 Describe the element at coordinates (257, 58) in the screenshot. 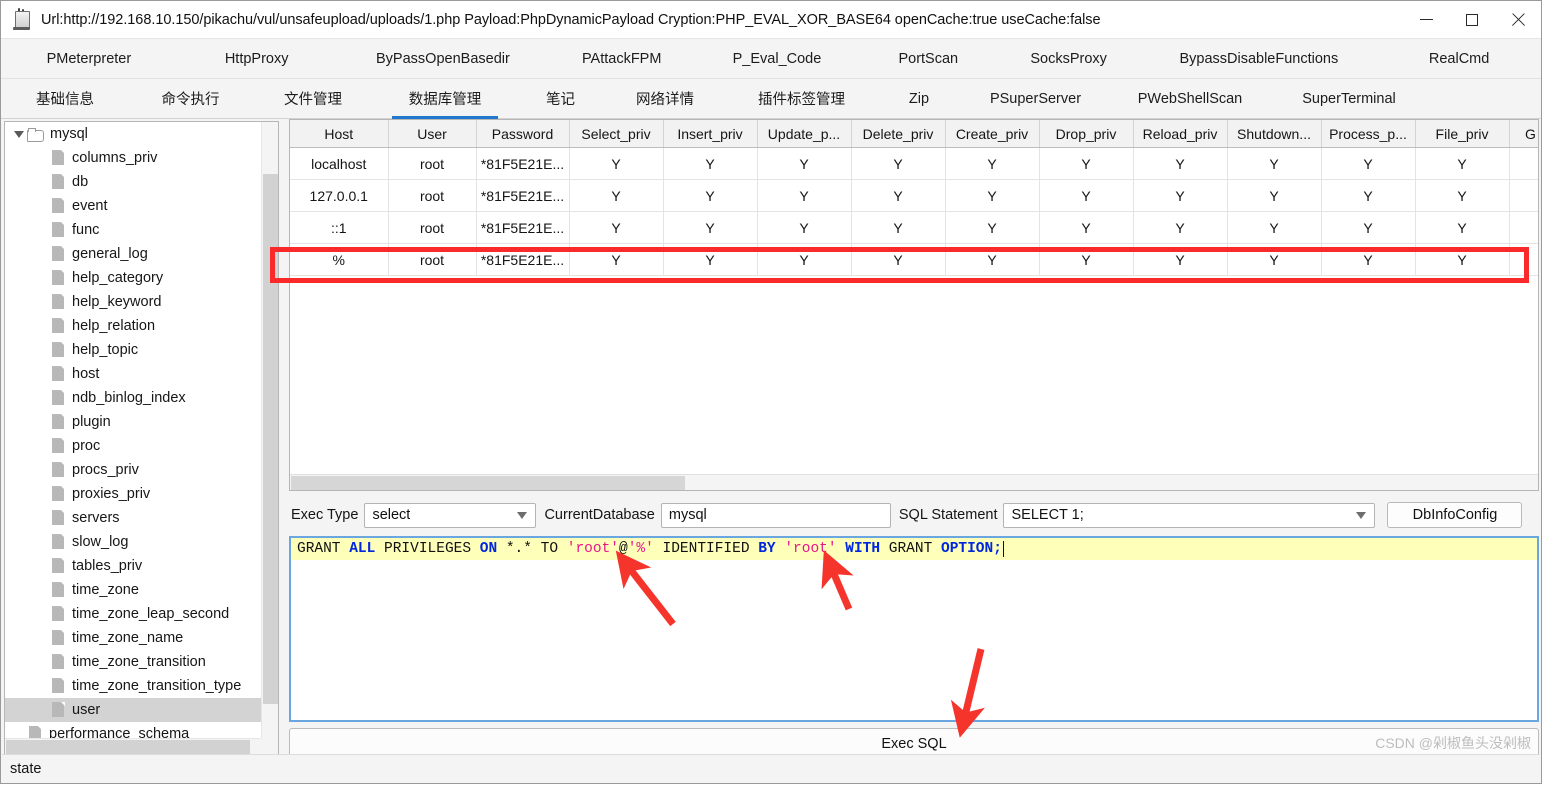

I see `tab-httpproxy: HttpProxy` at that location.